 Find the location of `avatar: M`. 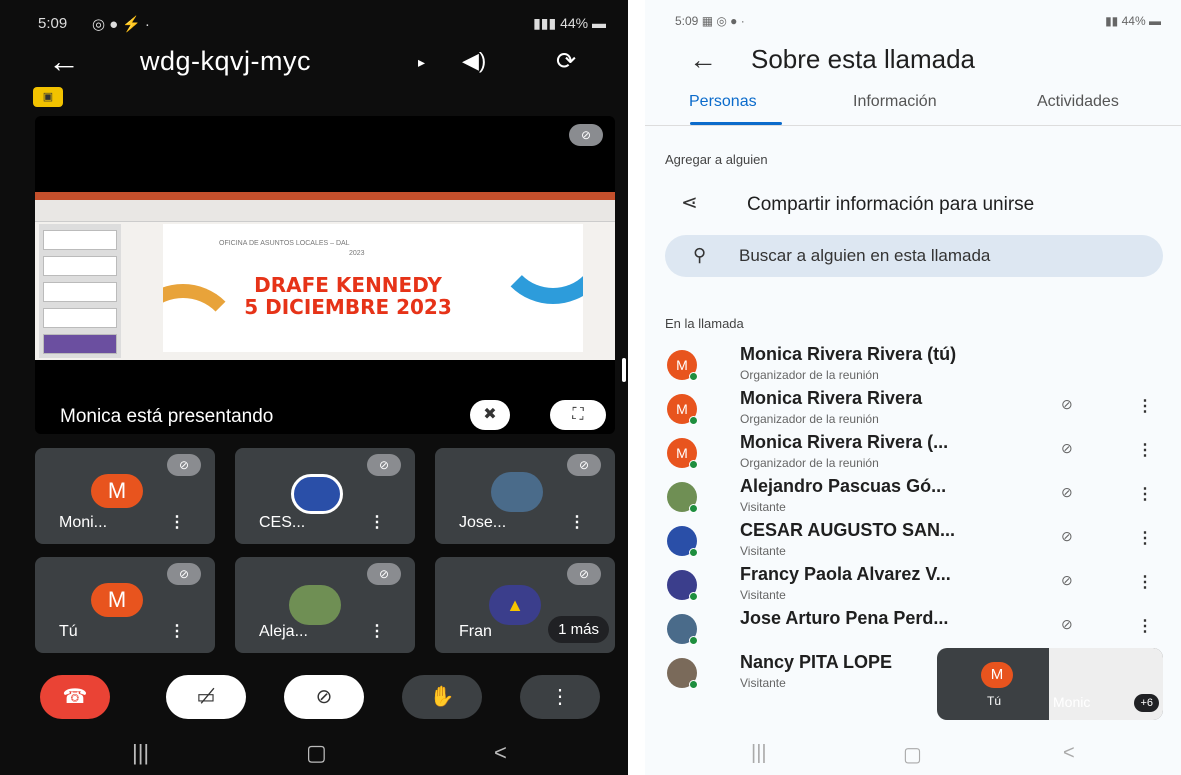

avatar: M is located at coordinates (117, 600).